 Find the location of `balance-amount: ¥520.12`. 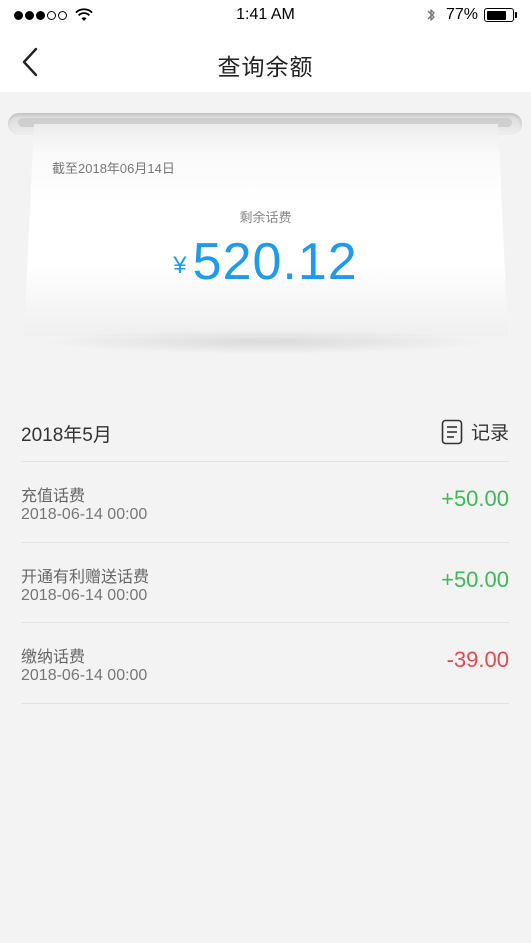

balance-amount: ¥520.12 is located at coordinates (265, 262).